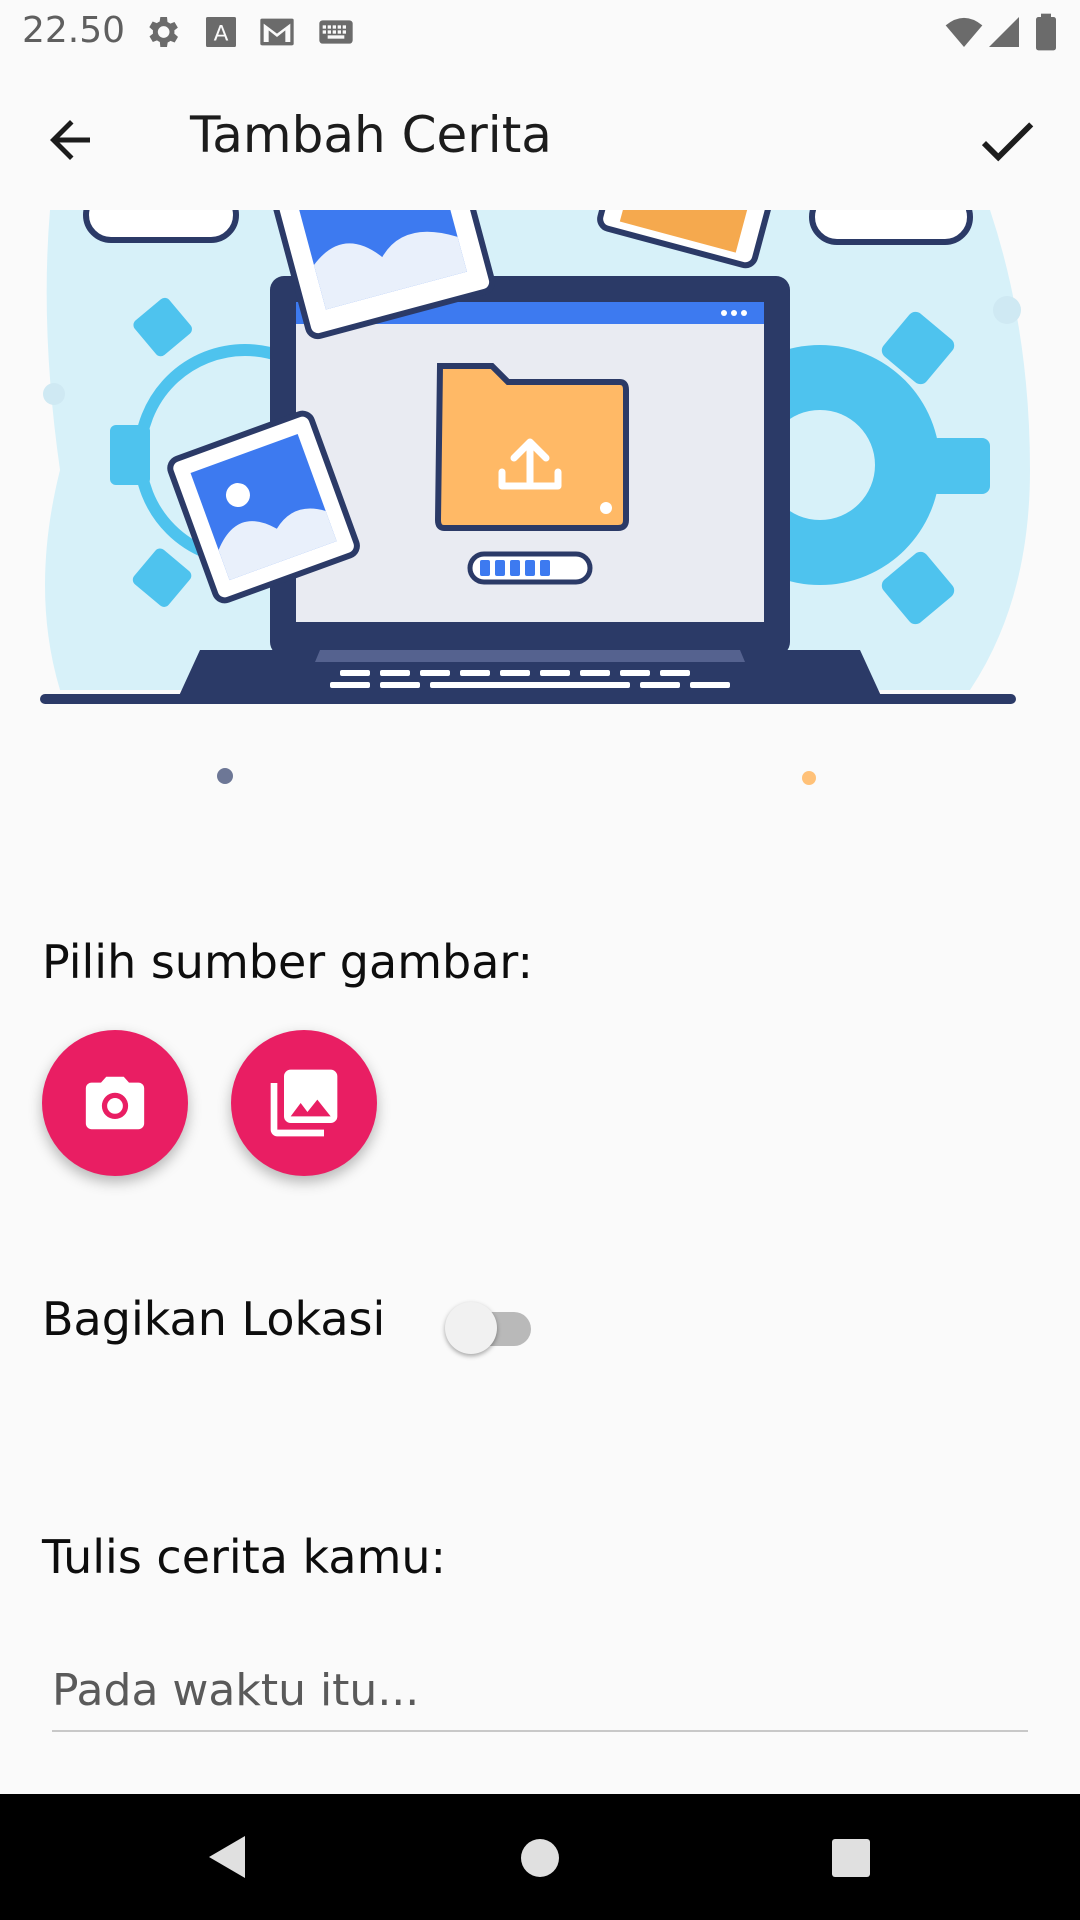 The image size is (1080, 1920). Describe the element at coordinates (70, 140) in the screenshot. I see `arrow-back-icon` at that location.